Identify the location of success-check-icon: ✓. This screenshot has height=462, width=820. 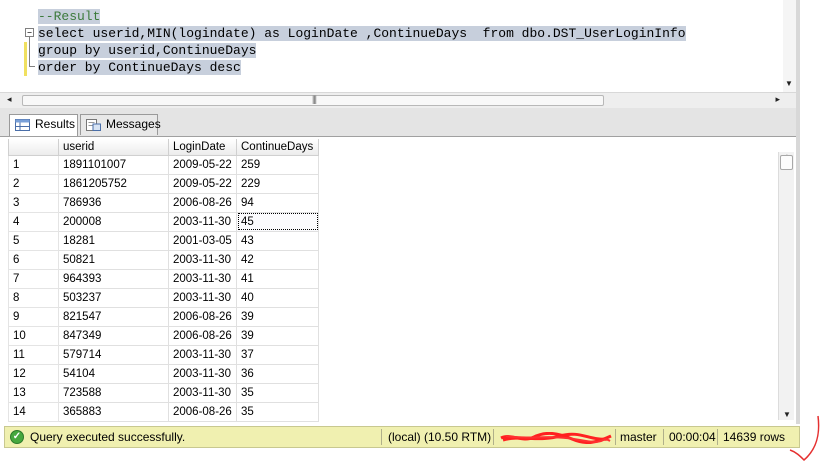
(17, 437).